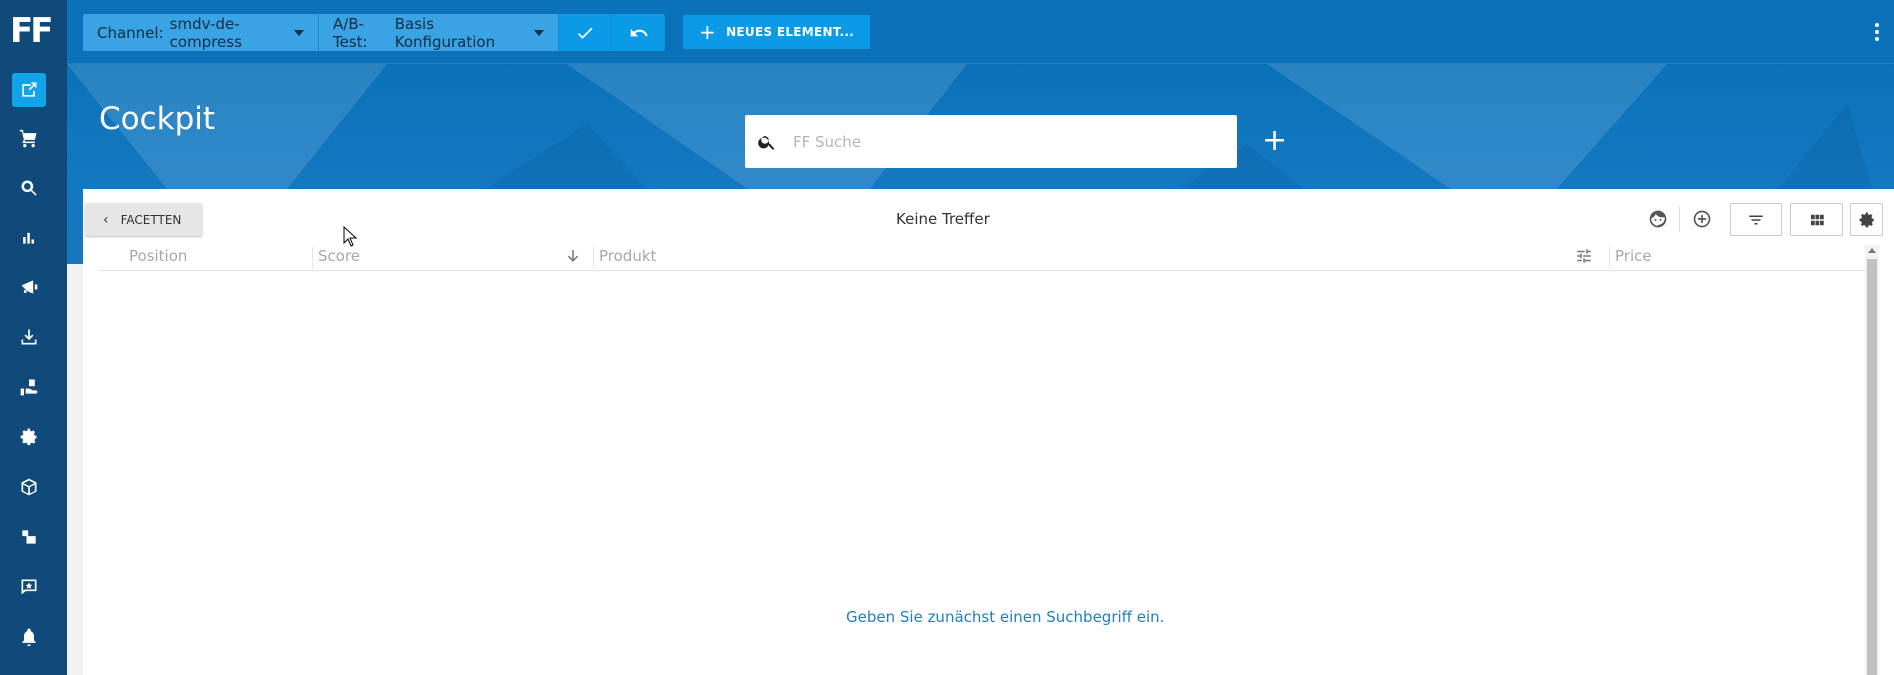  Describe the element at coordinates (1877, 33) in the screenshot. I see `more-menu-icon` at that location.